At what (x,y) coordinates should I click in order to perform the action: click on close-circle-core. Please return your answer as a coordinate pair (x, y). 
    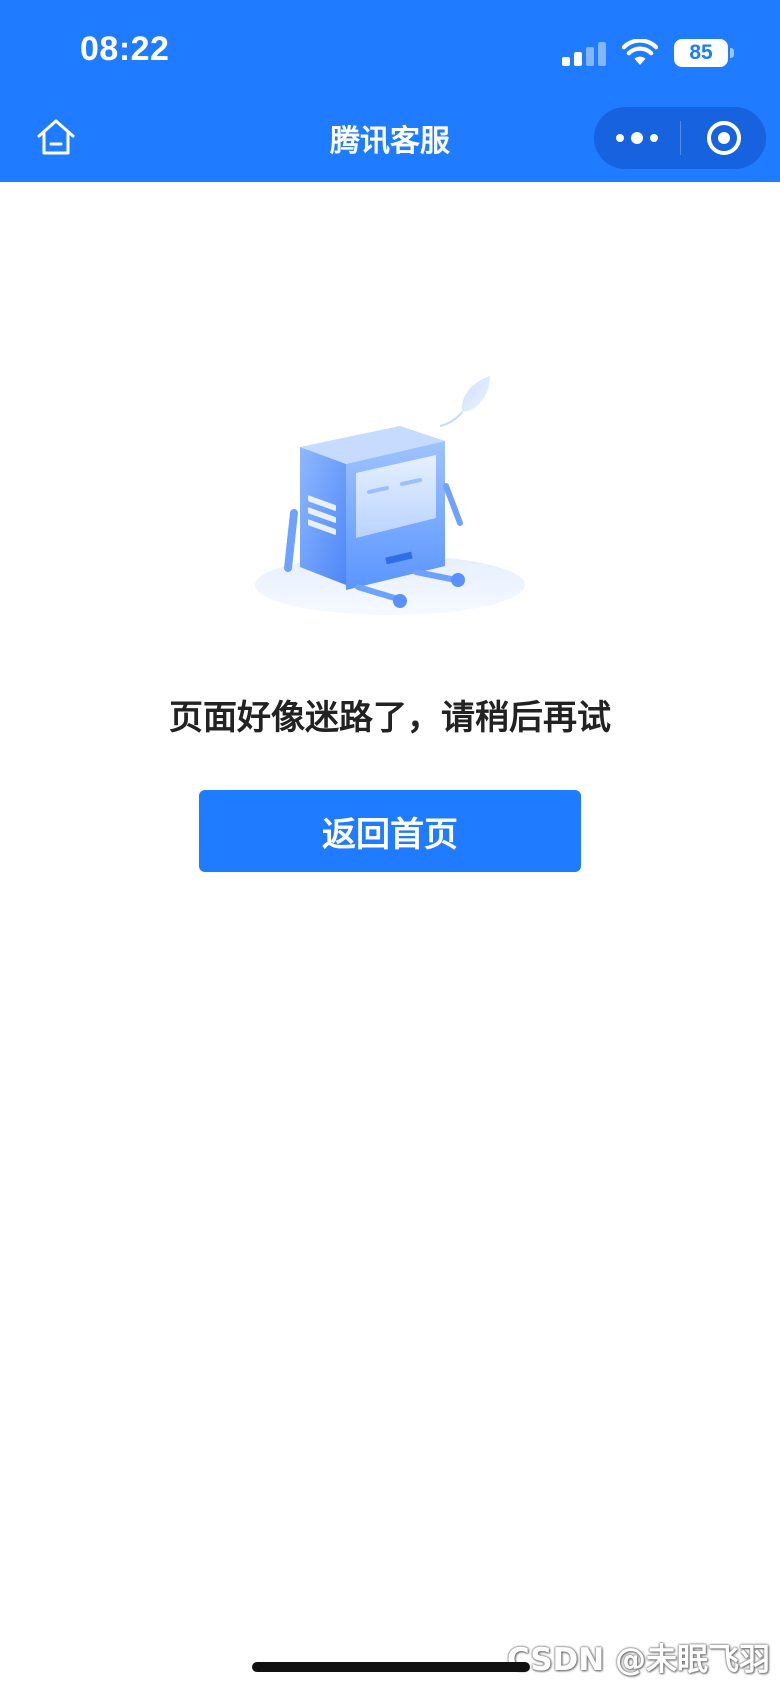
    Looking at the image, I should click on (723, 138).